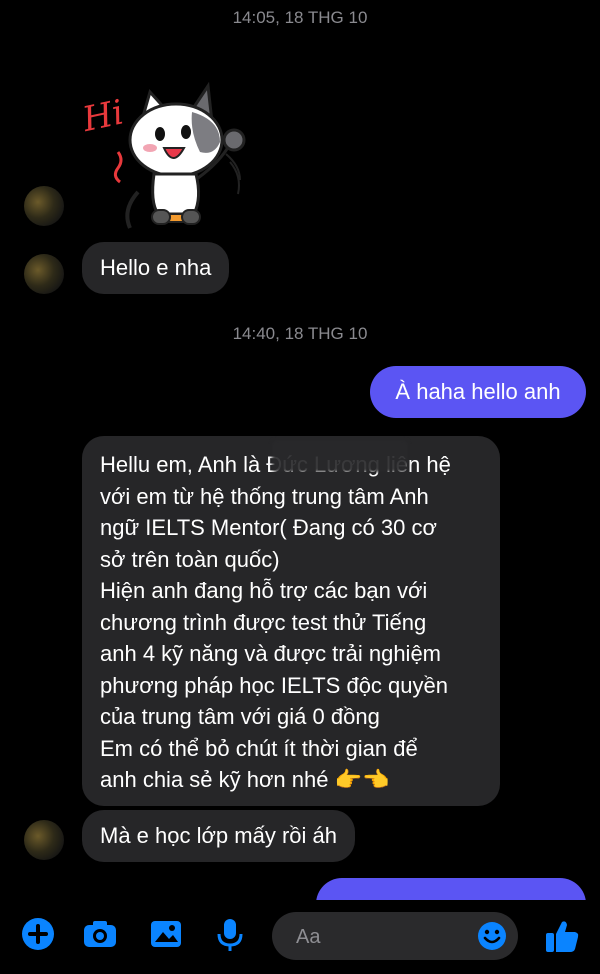  What do you see at coordinates (100, 934) in the screenshot?
I see `camera-icon` at bounding box center [100, 934].